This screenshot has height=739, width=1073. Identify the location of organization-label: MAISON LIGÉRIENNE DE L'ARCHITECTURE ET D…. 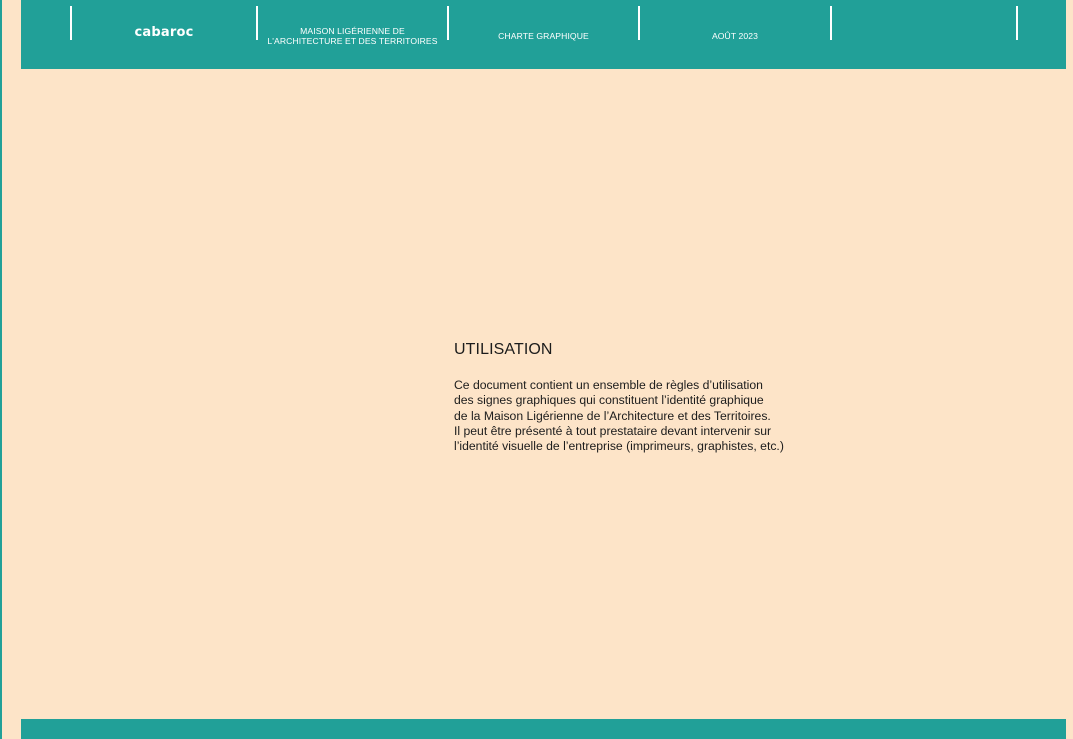
(352, 36).